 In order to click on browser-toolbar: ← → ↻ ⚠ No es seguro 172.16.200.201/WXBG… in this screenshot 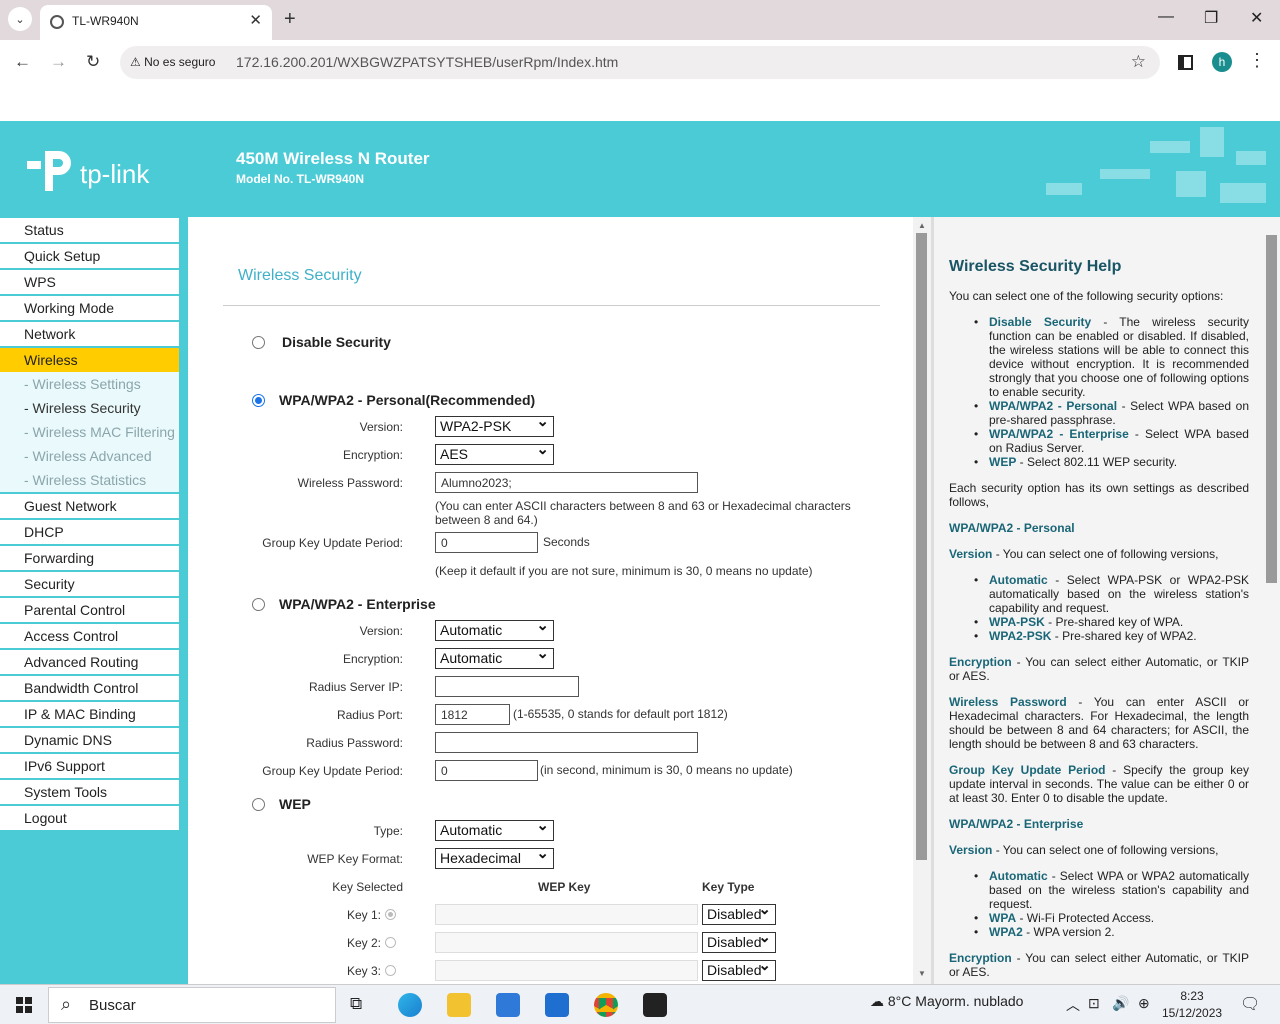, I will do `click(640, 63)`.